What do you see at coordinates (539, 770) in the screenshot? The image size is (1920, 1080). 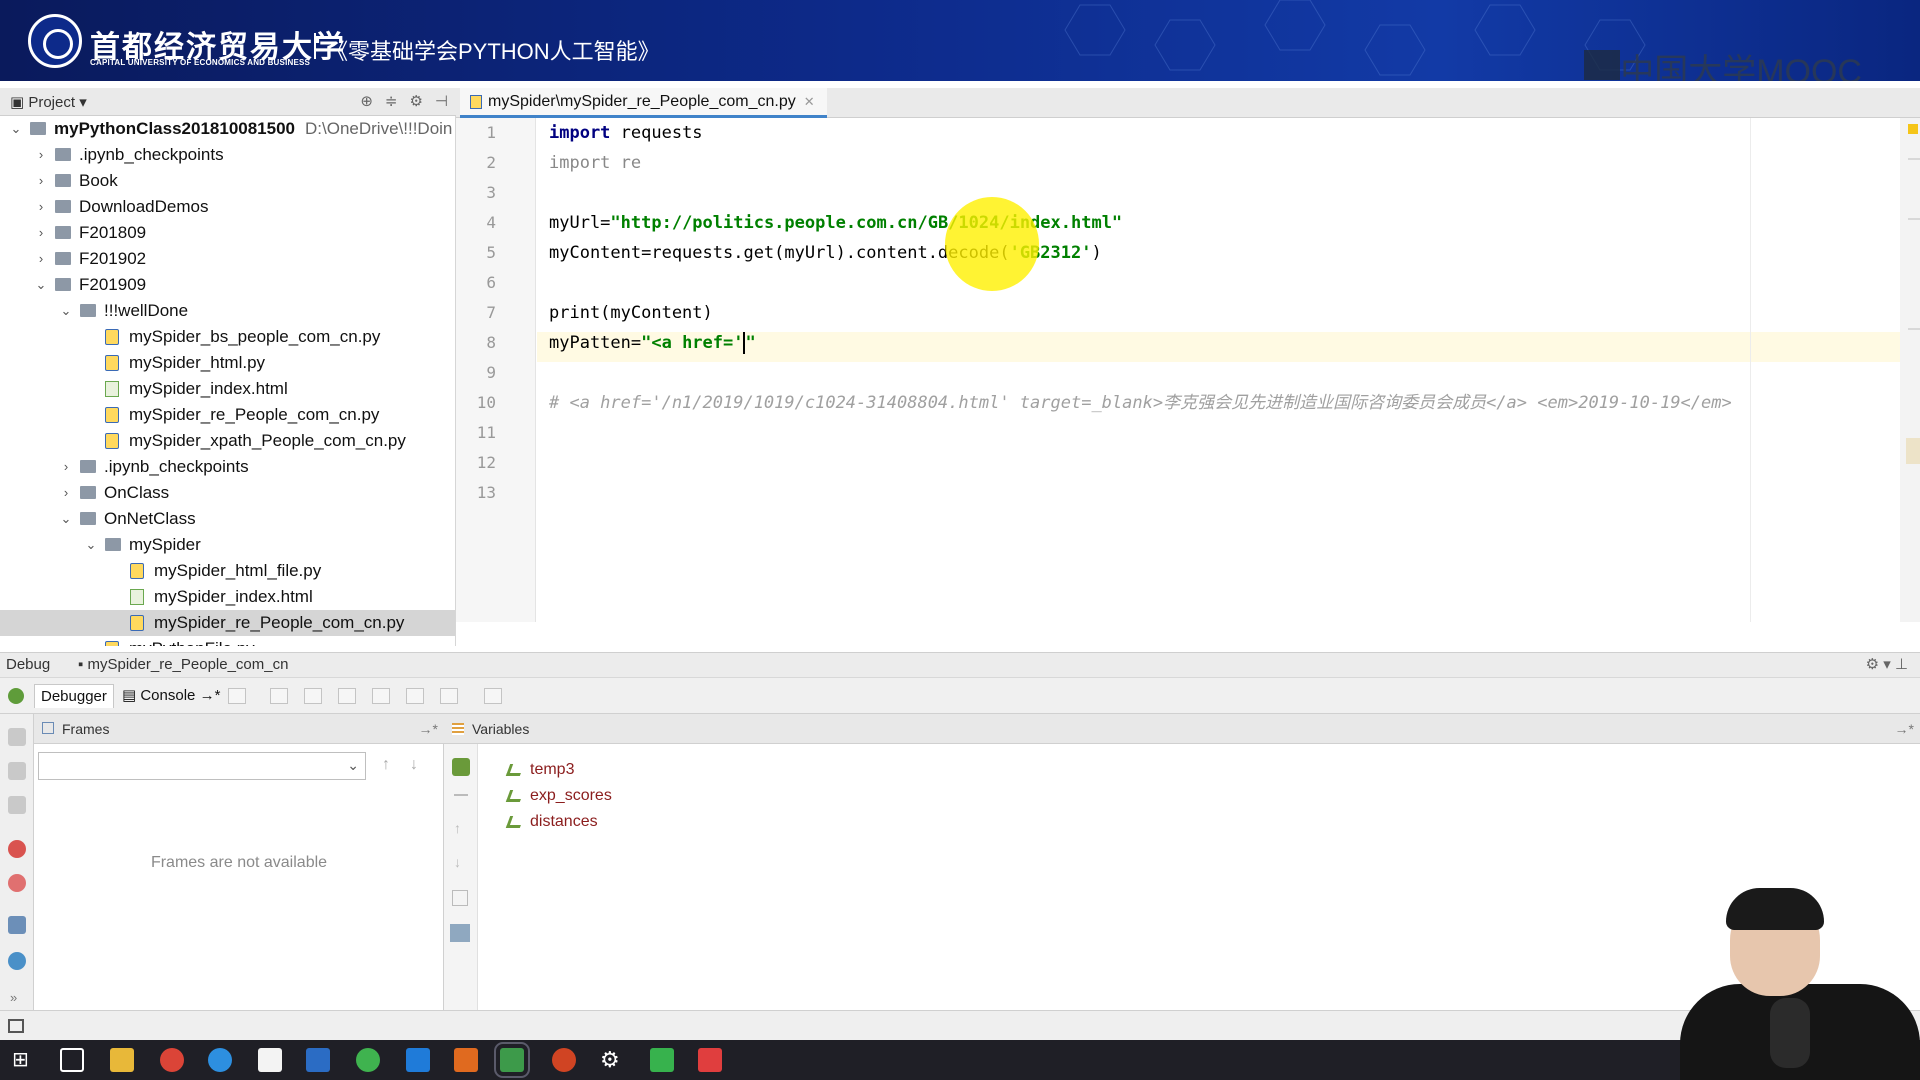 I see `watch-variable: temp3` at bounding box center [539, 770].